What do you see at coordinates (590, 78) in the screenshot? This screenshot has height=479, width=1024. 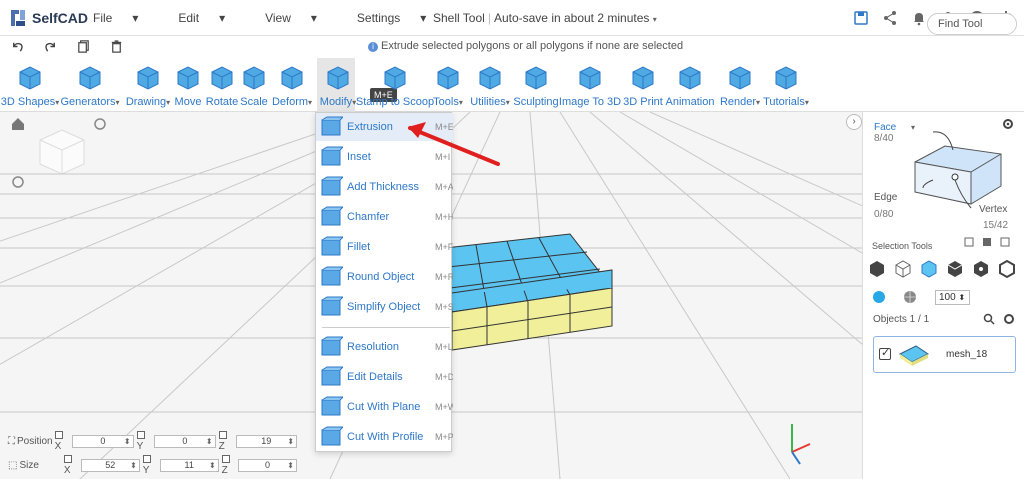 I see `image-to-3d-icon` at bounding box center [590, 78].